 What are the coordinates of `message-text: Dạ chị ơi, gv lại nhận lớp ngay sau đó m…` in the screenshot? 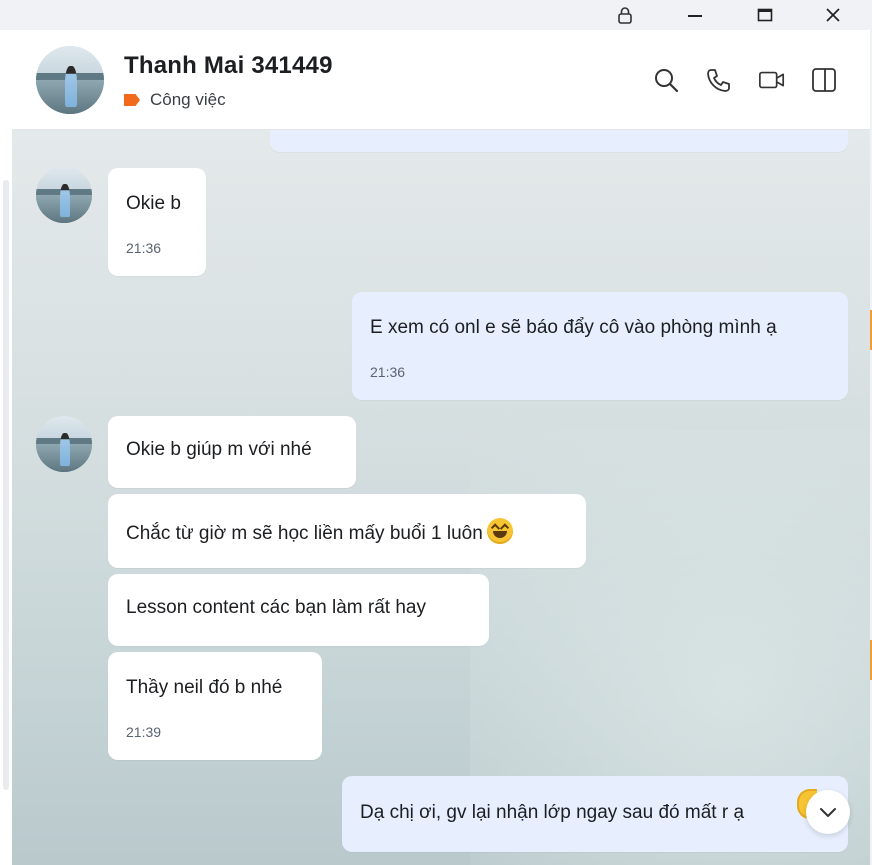 It's located at (552, 812).